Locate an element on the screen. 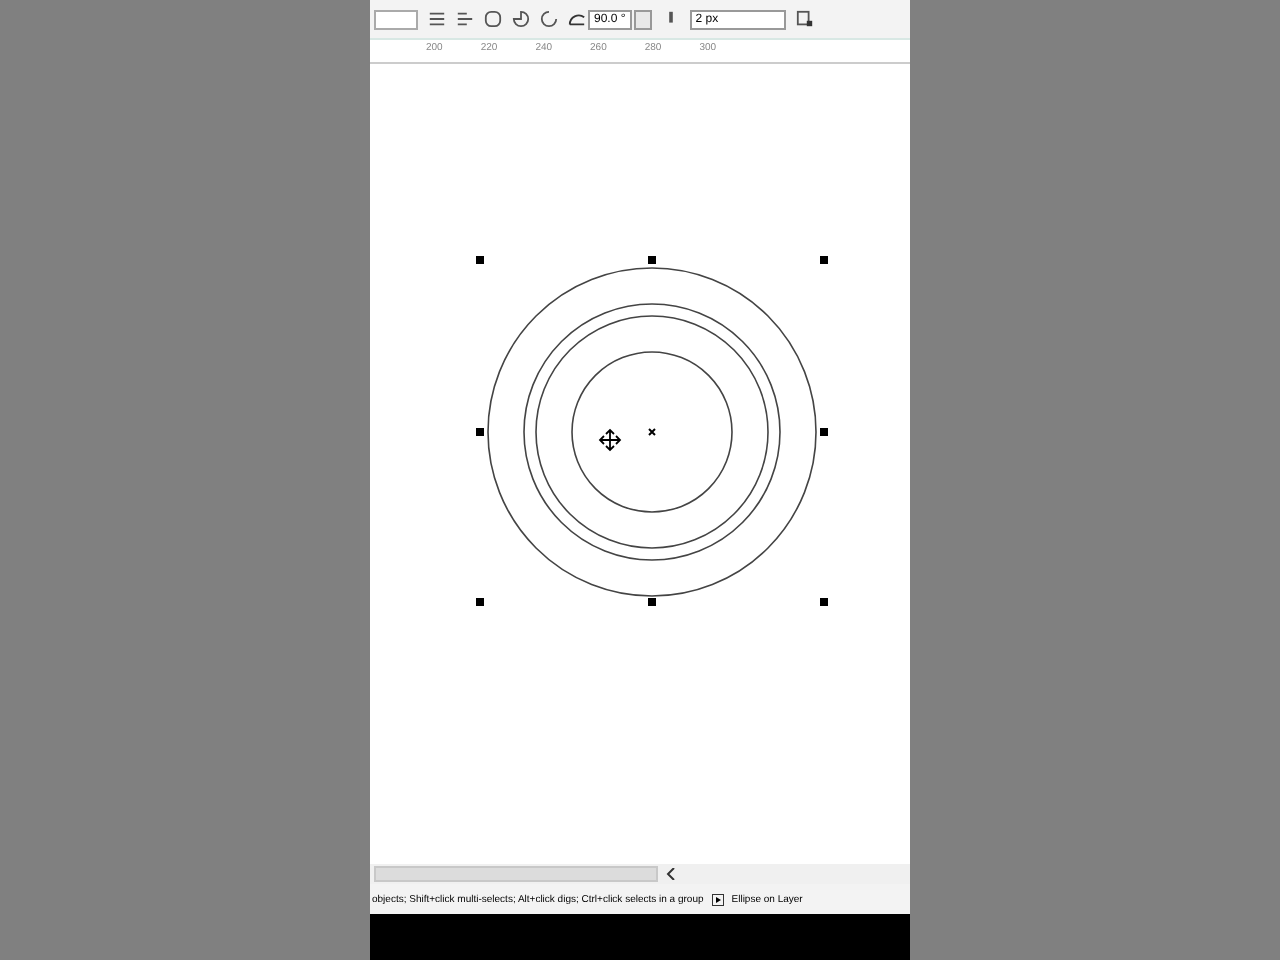 The width and height of the screenshot is (1280, 960). spinner is located at coordinates (642, 19).